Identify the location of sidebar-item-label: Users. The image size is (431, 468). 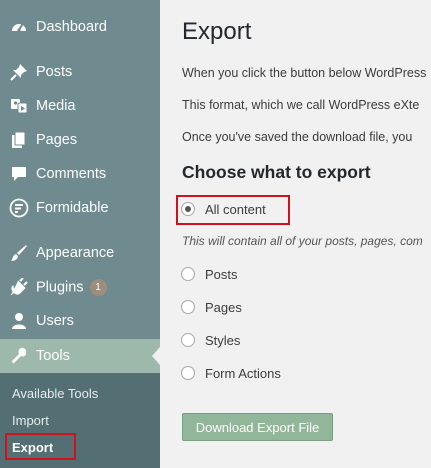
(55, 321).